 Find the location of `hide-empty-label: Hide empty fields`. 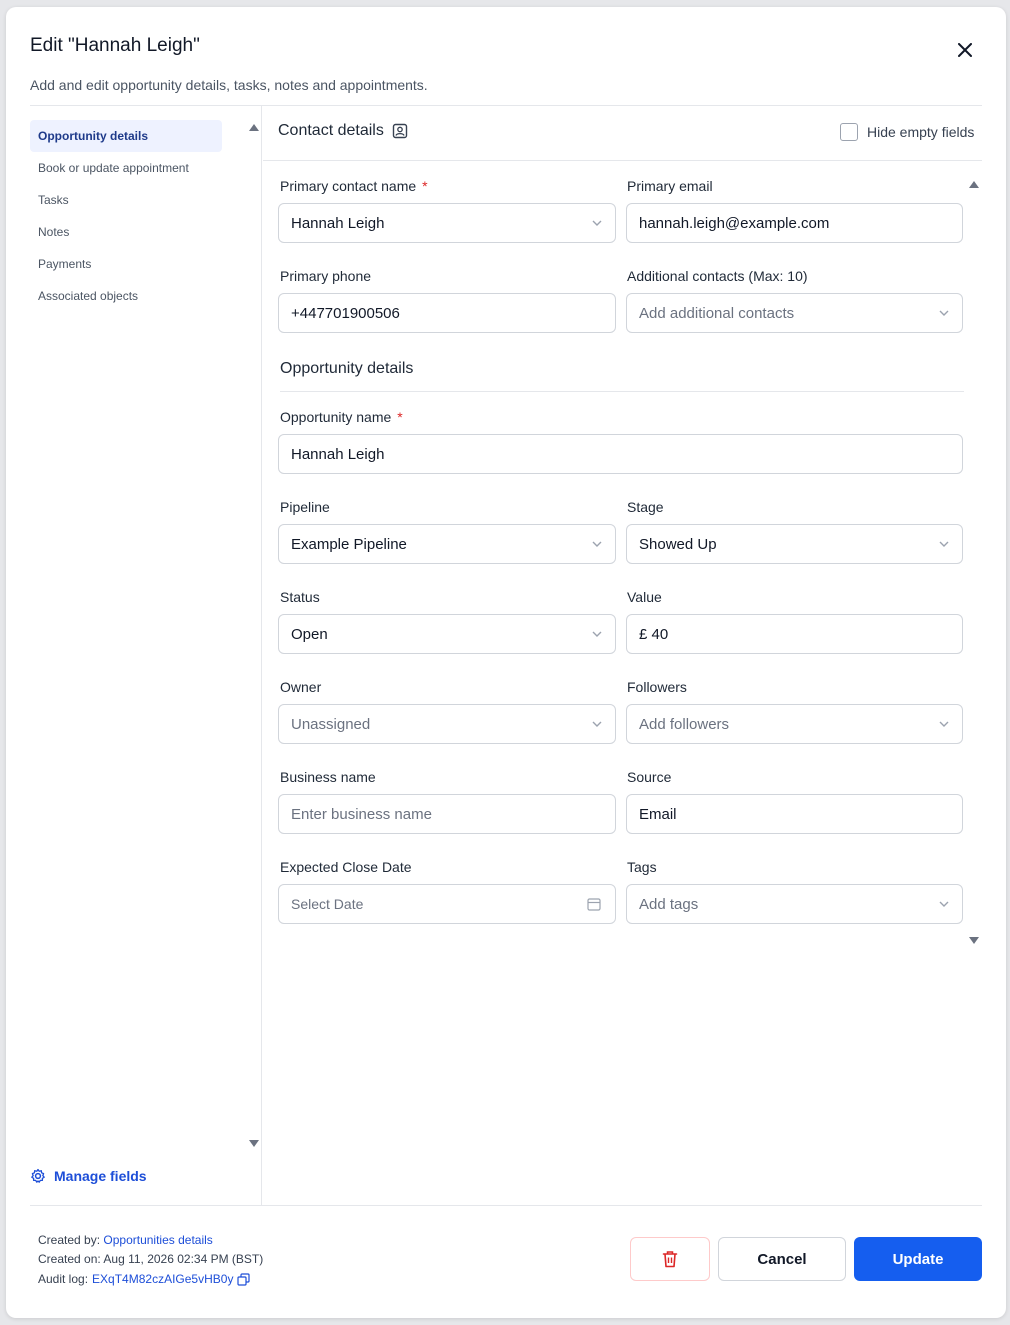

hide-empty-label: Hide empty fields is located at coordinates (921, 132).